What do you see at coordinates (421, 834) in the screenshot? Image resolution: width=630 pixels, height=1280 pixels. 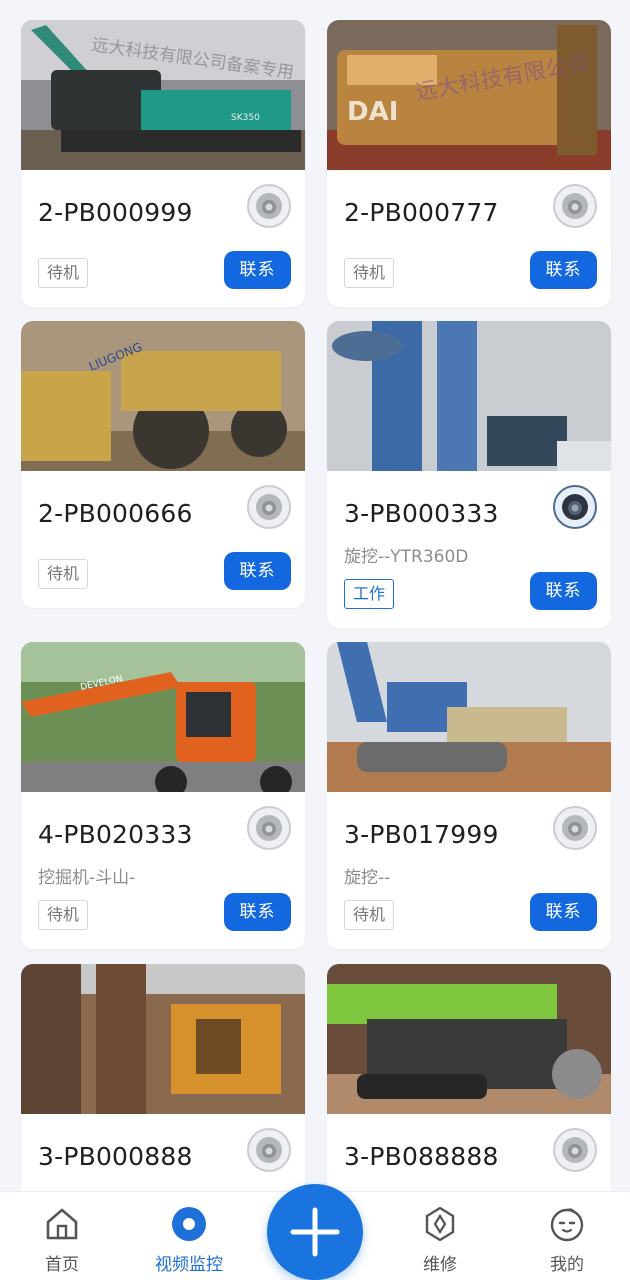 I see `equipment-code: 3-PB017999` at bounding box center [421, 834].